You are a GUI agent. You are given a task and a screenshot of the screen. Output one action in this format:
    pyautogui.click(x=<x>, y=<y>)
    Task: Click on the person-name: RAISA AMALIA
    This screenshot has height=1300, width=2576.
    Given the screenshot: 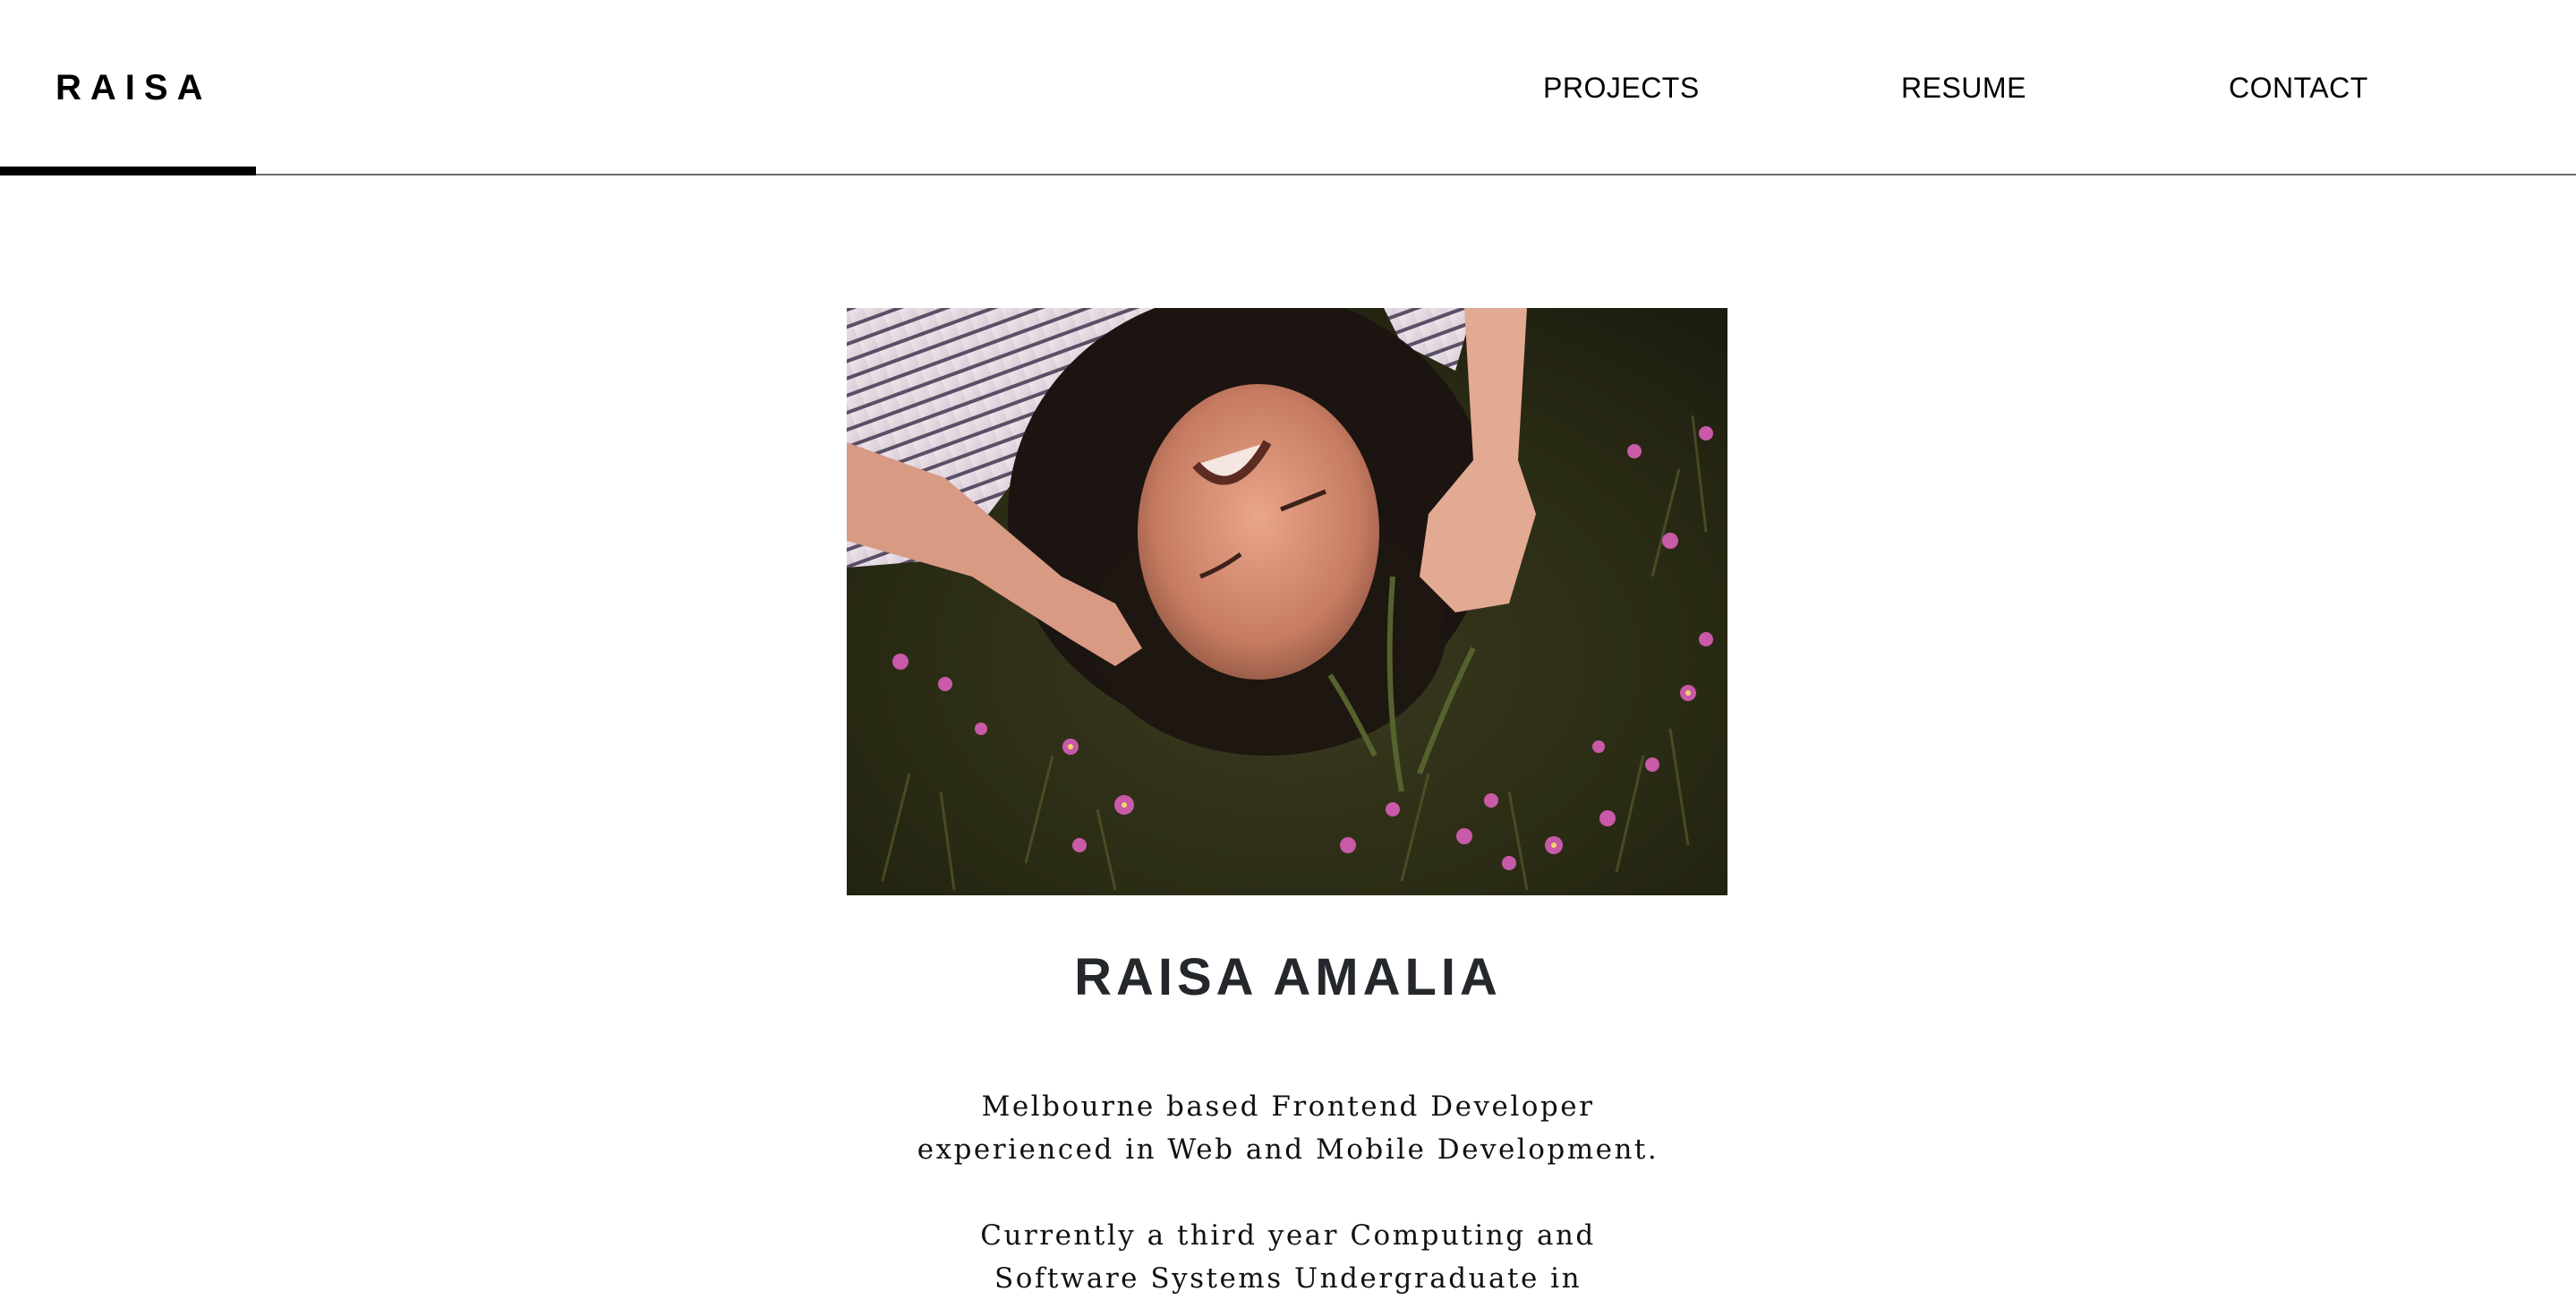 What is the action you would take?
    pyautogui.click(x=1288, y=977)
    